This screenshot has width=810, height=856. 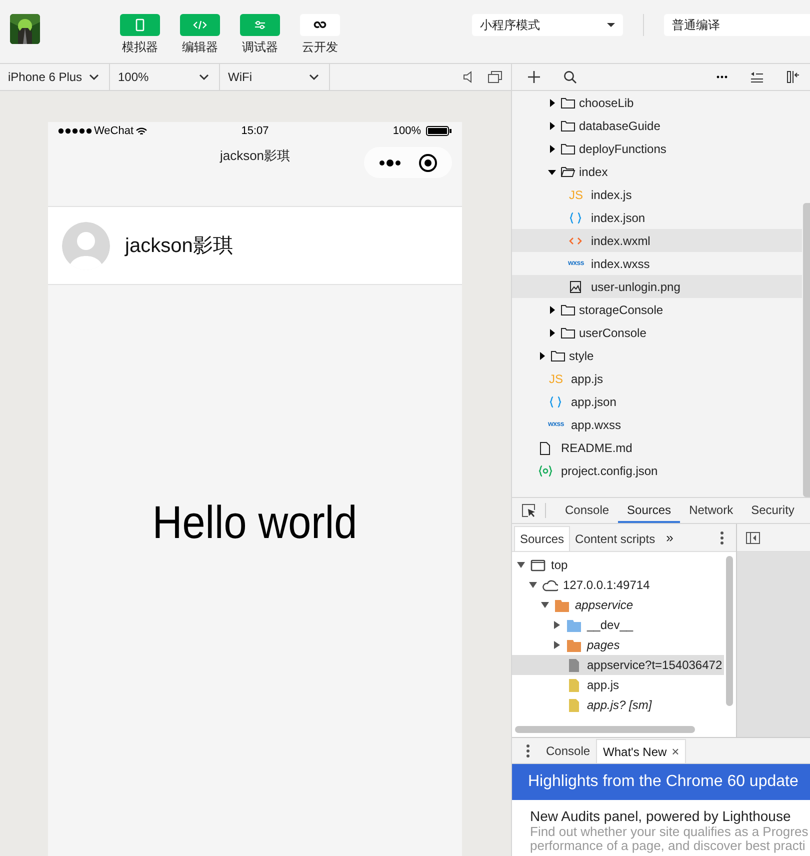 What do you see at coordinates (408, 162) in the screenshot?
I see `capsule-button` at bounding box center [408, 162].